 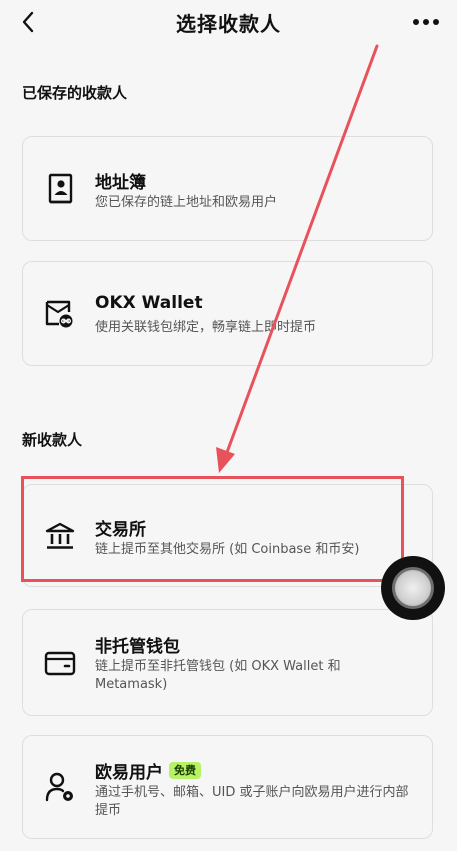 I want to click on okx-user-title: 欧易用户, so click(x=129, y=773).